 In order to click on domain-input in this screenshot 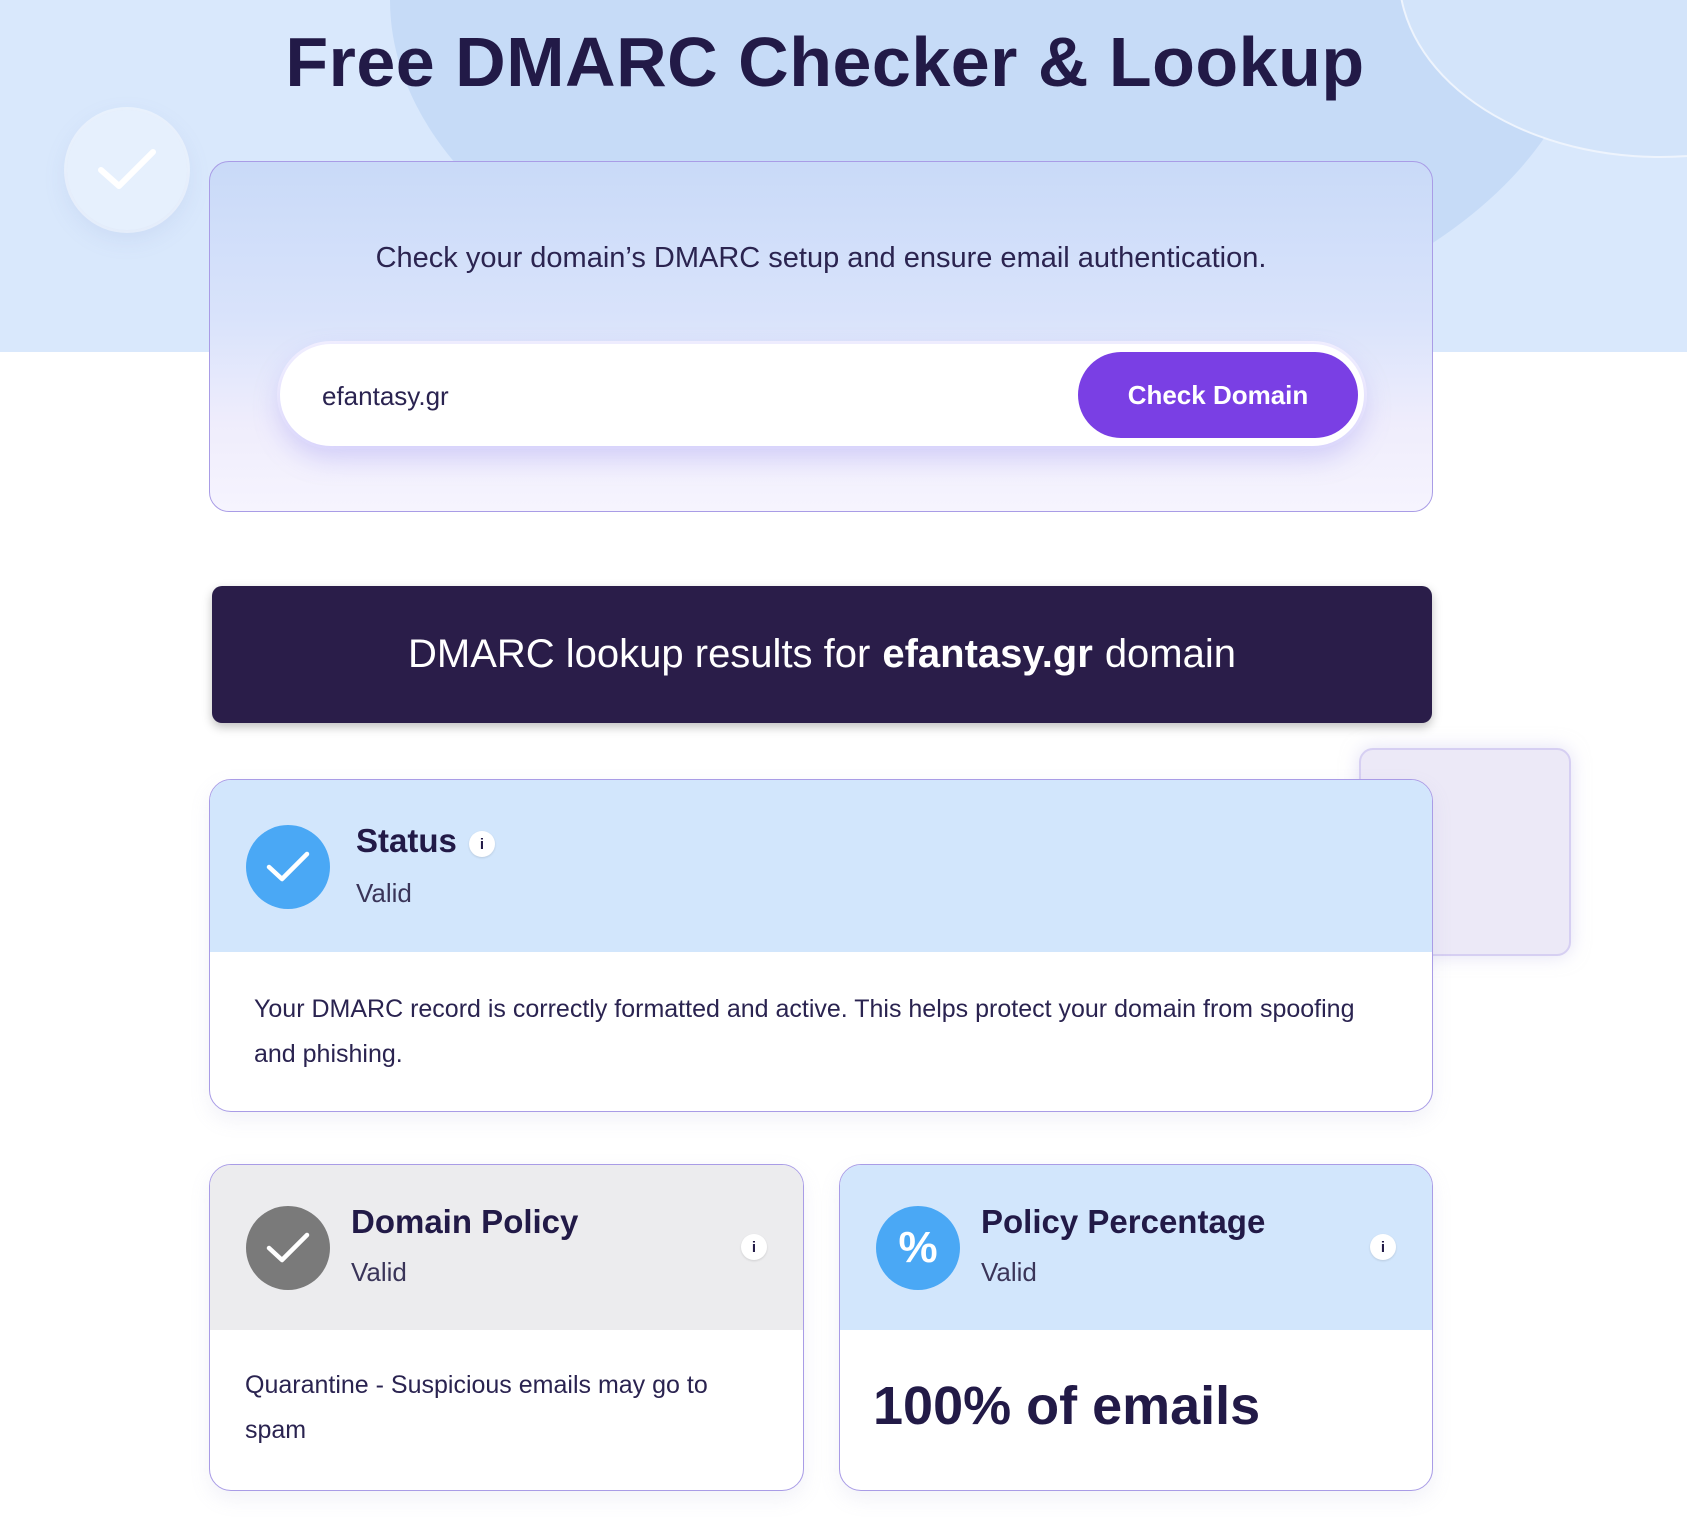, I will do `click(672, 396)`.